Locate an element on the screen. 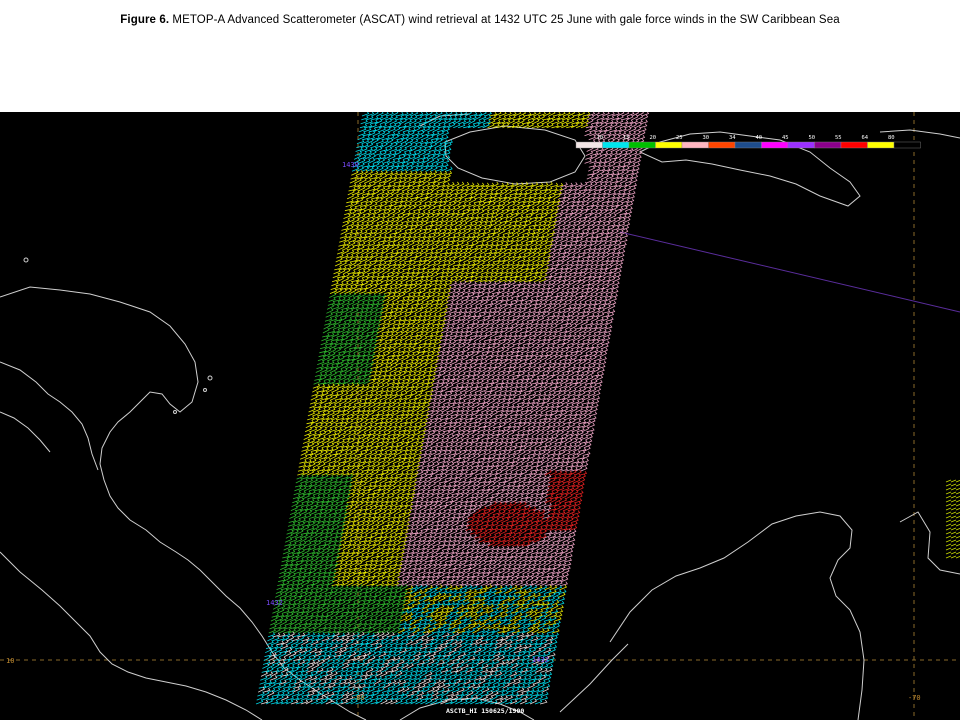 The image size is (960, 720). swath-time-label-mid: 1432 is located at coordinates (274, 603).